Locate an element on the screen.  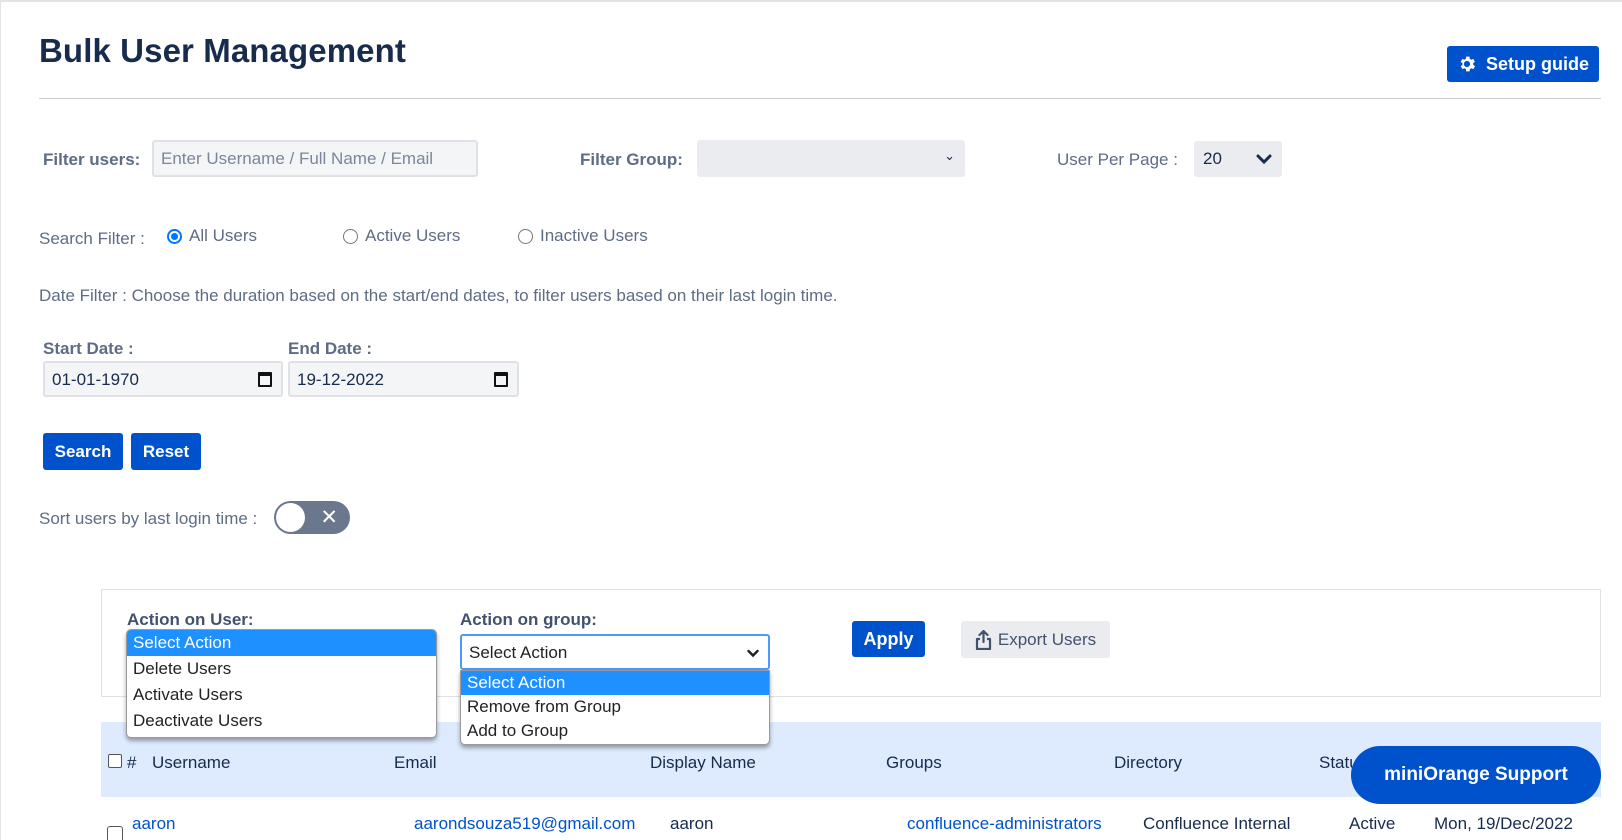
row-checkbox is located at coordinates (115, 833).